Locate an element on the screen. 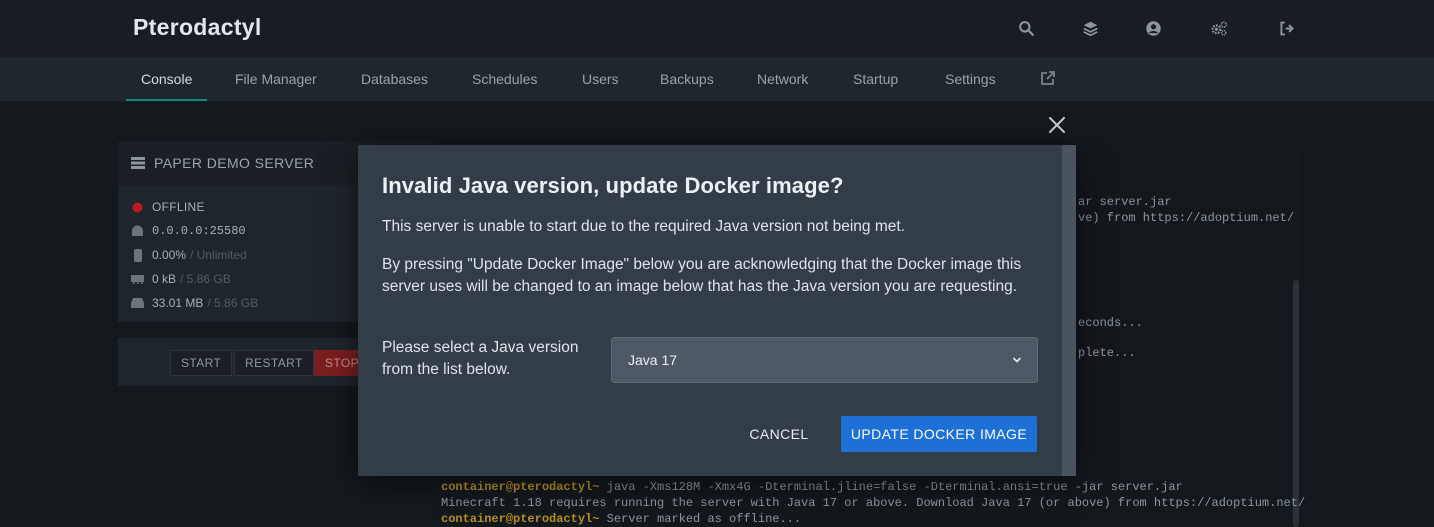 This screenshot has height=527, width=1434. cancel-button: CANCEL is located at coordinates (779, 434).